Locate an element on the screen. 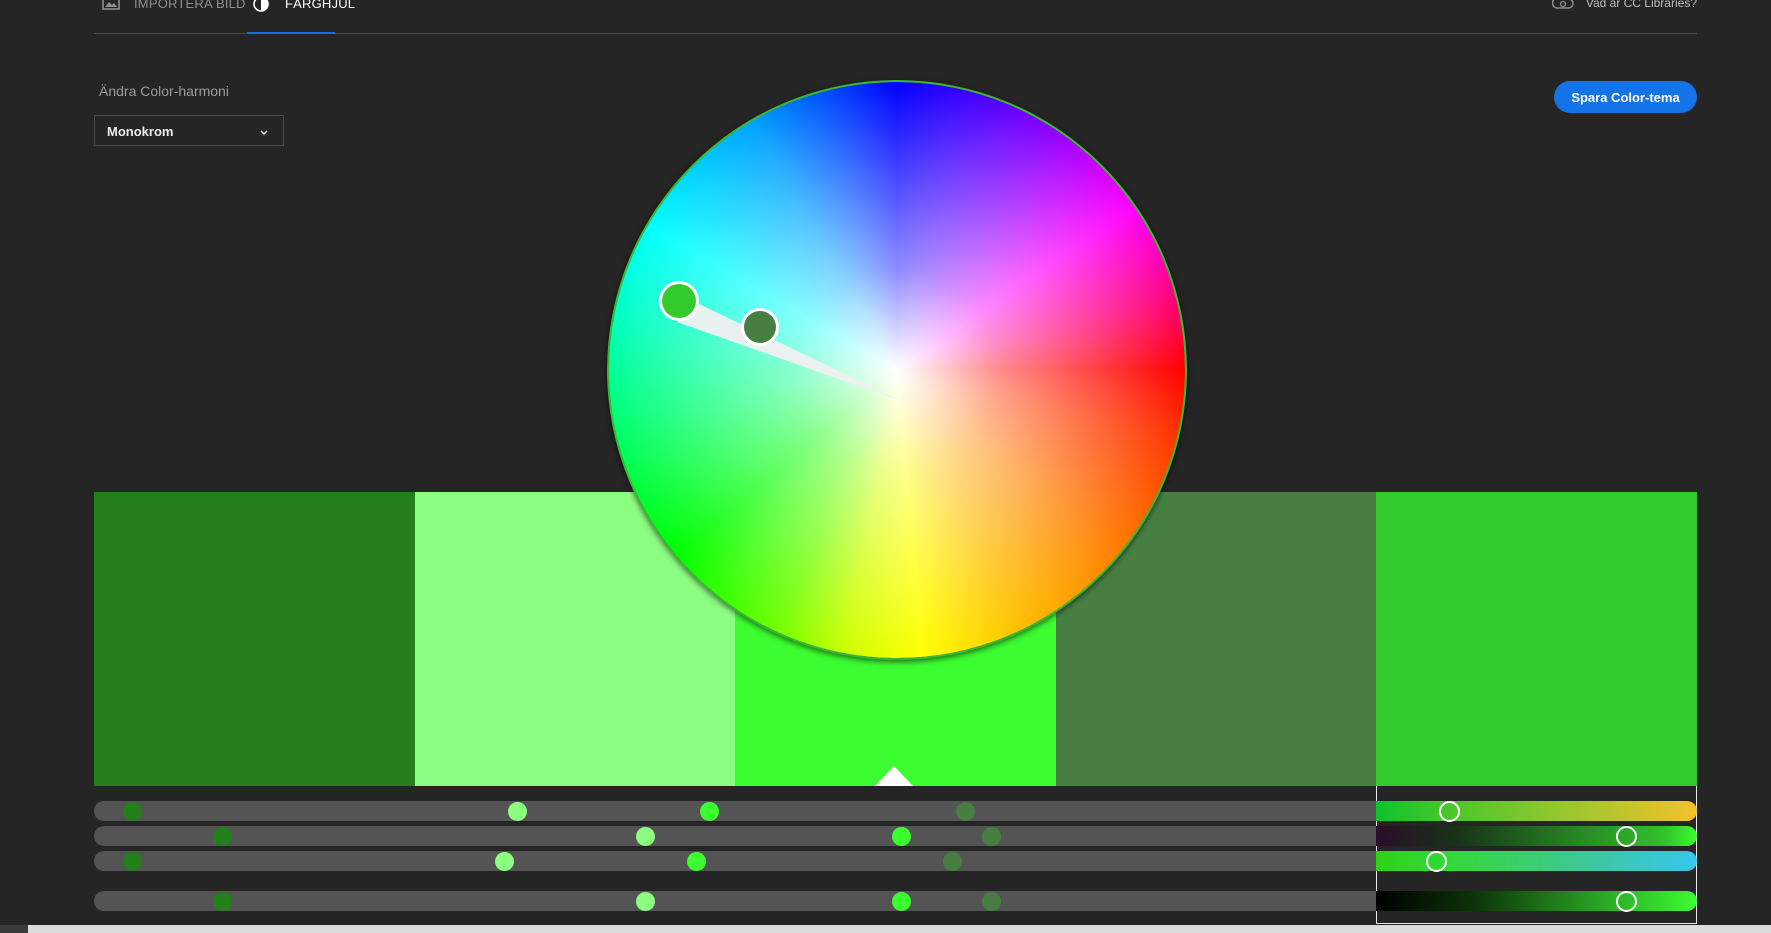 The width and height of the screenshot is (1771, 933). slider-hue-handle is located at coordinates (1450, 811).